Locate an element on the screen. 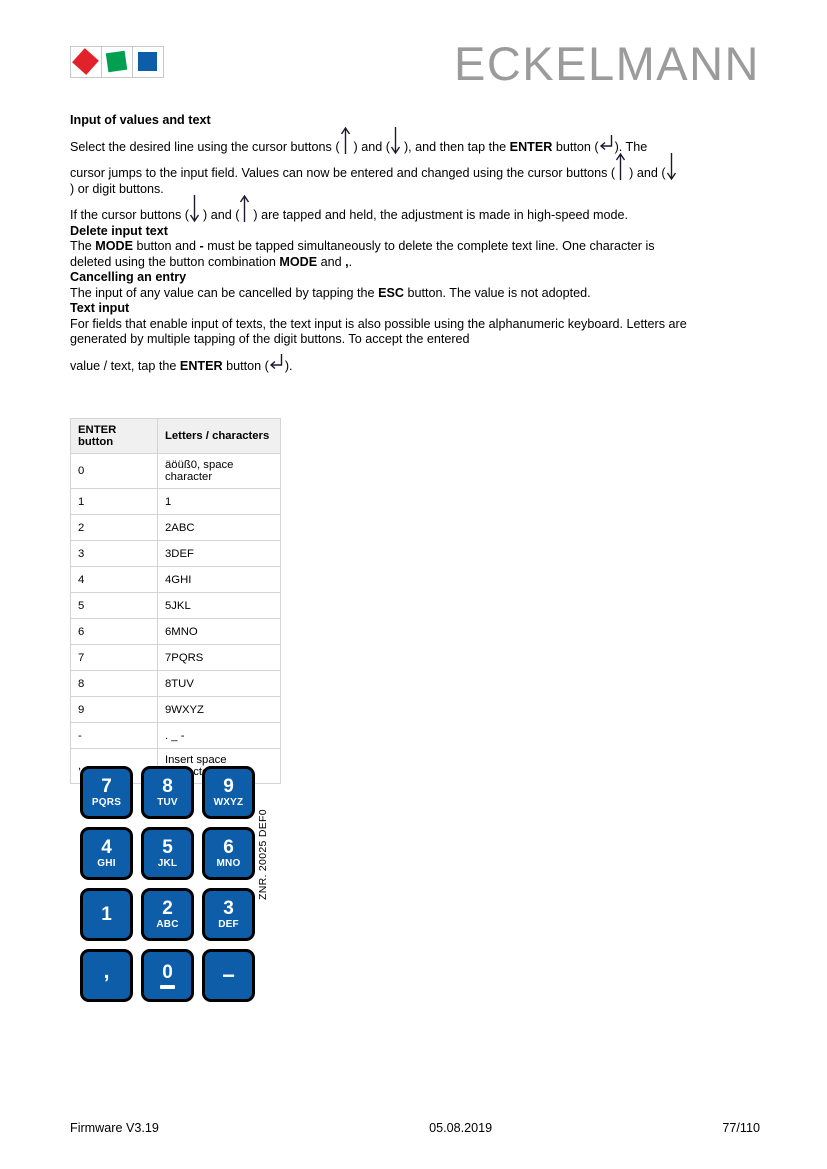  text-run: and is located at coordinates (331, 261).